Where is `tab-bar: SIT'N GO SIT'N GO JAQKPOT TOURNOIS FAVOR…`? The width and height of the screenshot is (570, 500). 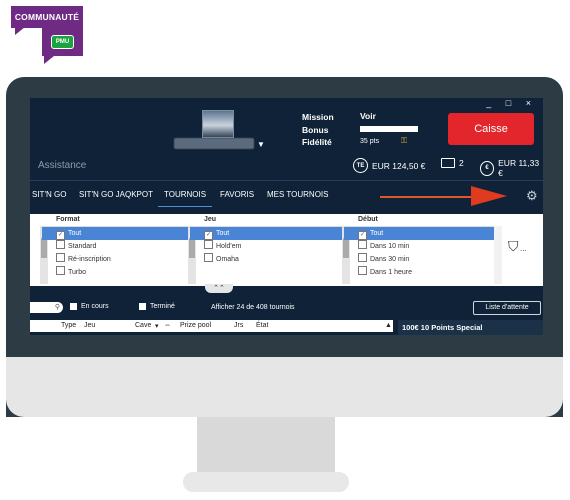
tab-bar: SIT'N GO SIT'N GO JAQKPOT TOURNOIS FAVOR… is located at coordinates (286, 194).